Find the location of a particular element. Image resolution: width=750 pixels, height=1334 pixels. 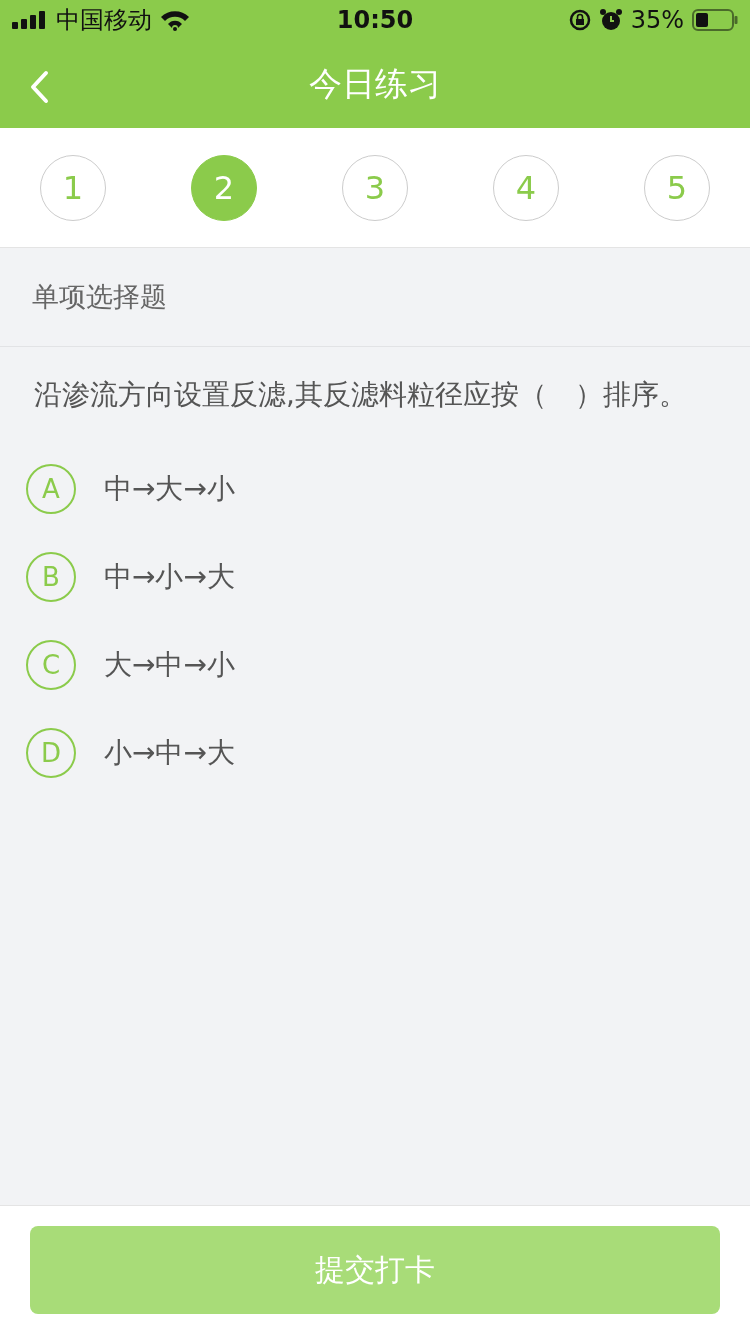

option-letter: D is located at coordinates (51, 753).